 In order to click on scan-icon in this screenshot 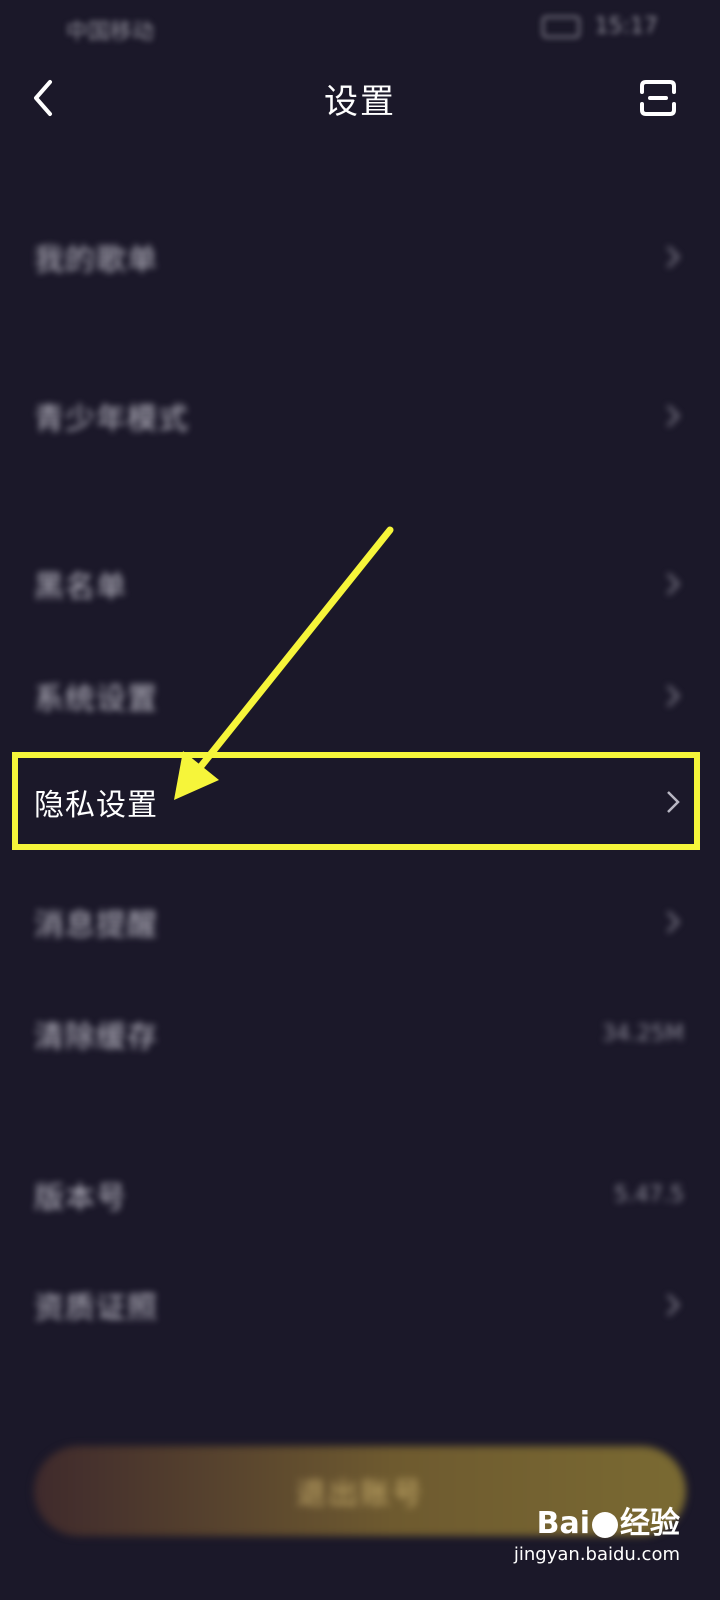, I will do `click(658, 98)`.